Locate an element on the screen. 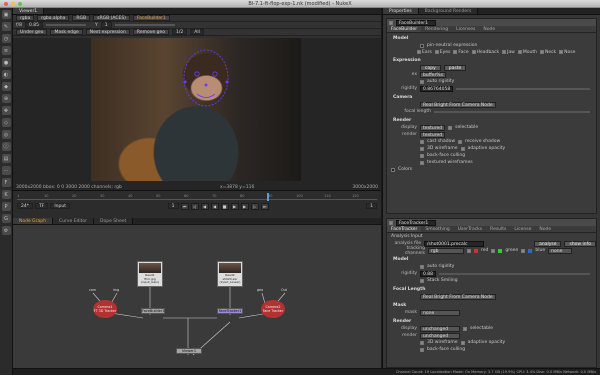 This screenshot has height=375, width=600. next-expression-button: Next expression is located at coordinates (107, 32).